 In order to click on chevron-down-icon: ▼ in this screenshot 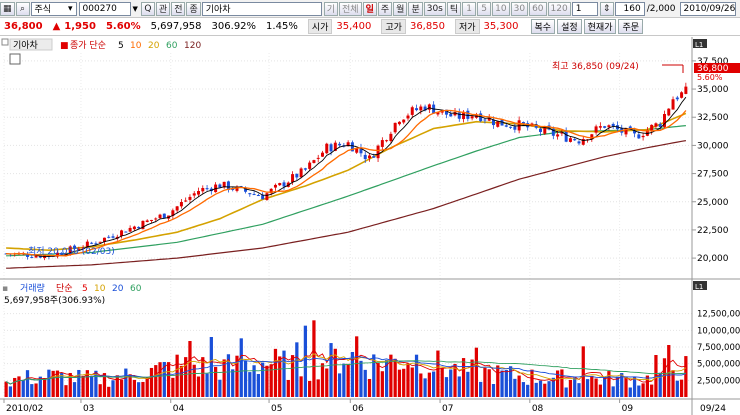, I will do `click(135, 9)`.